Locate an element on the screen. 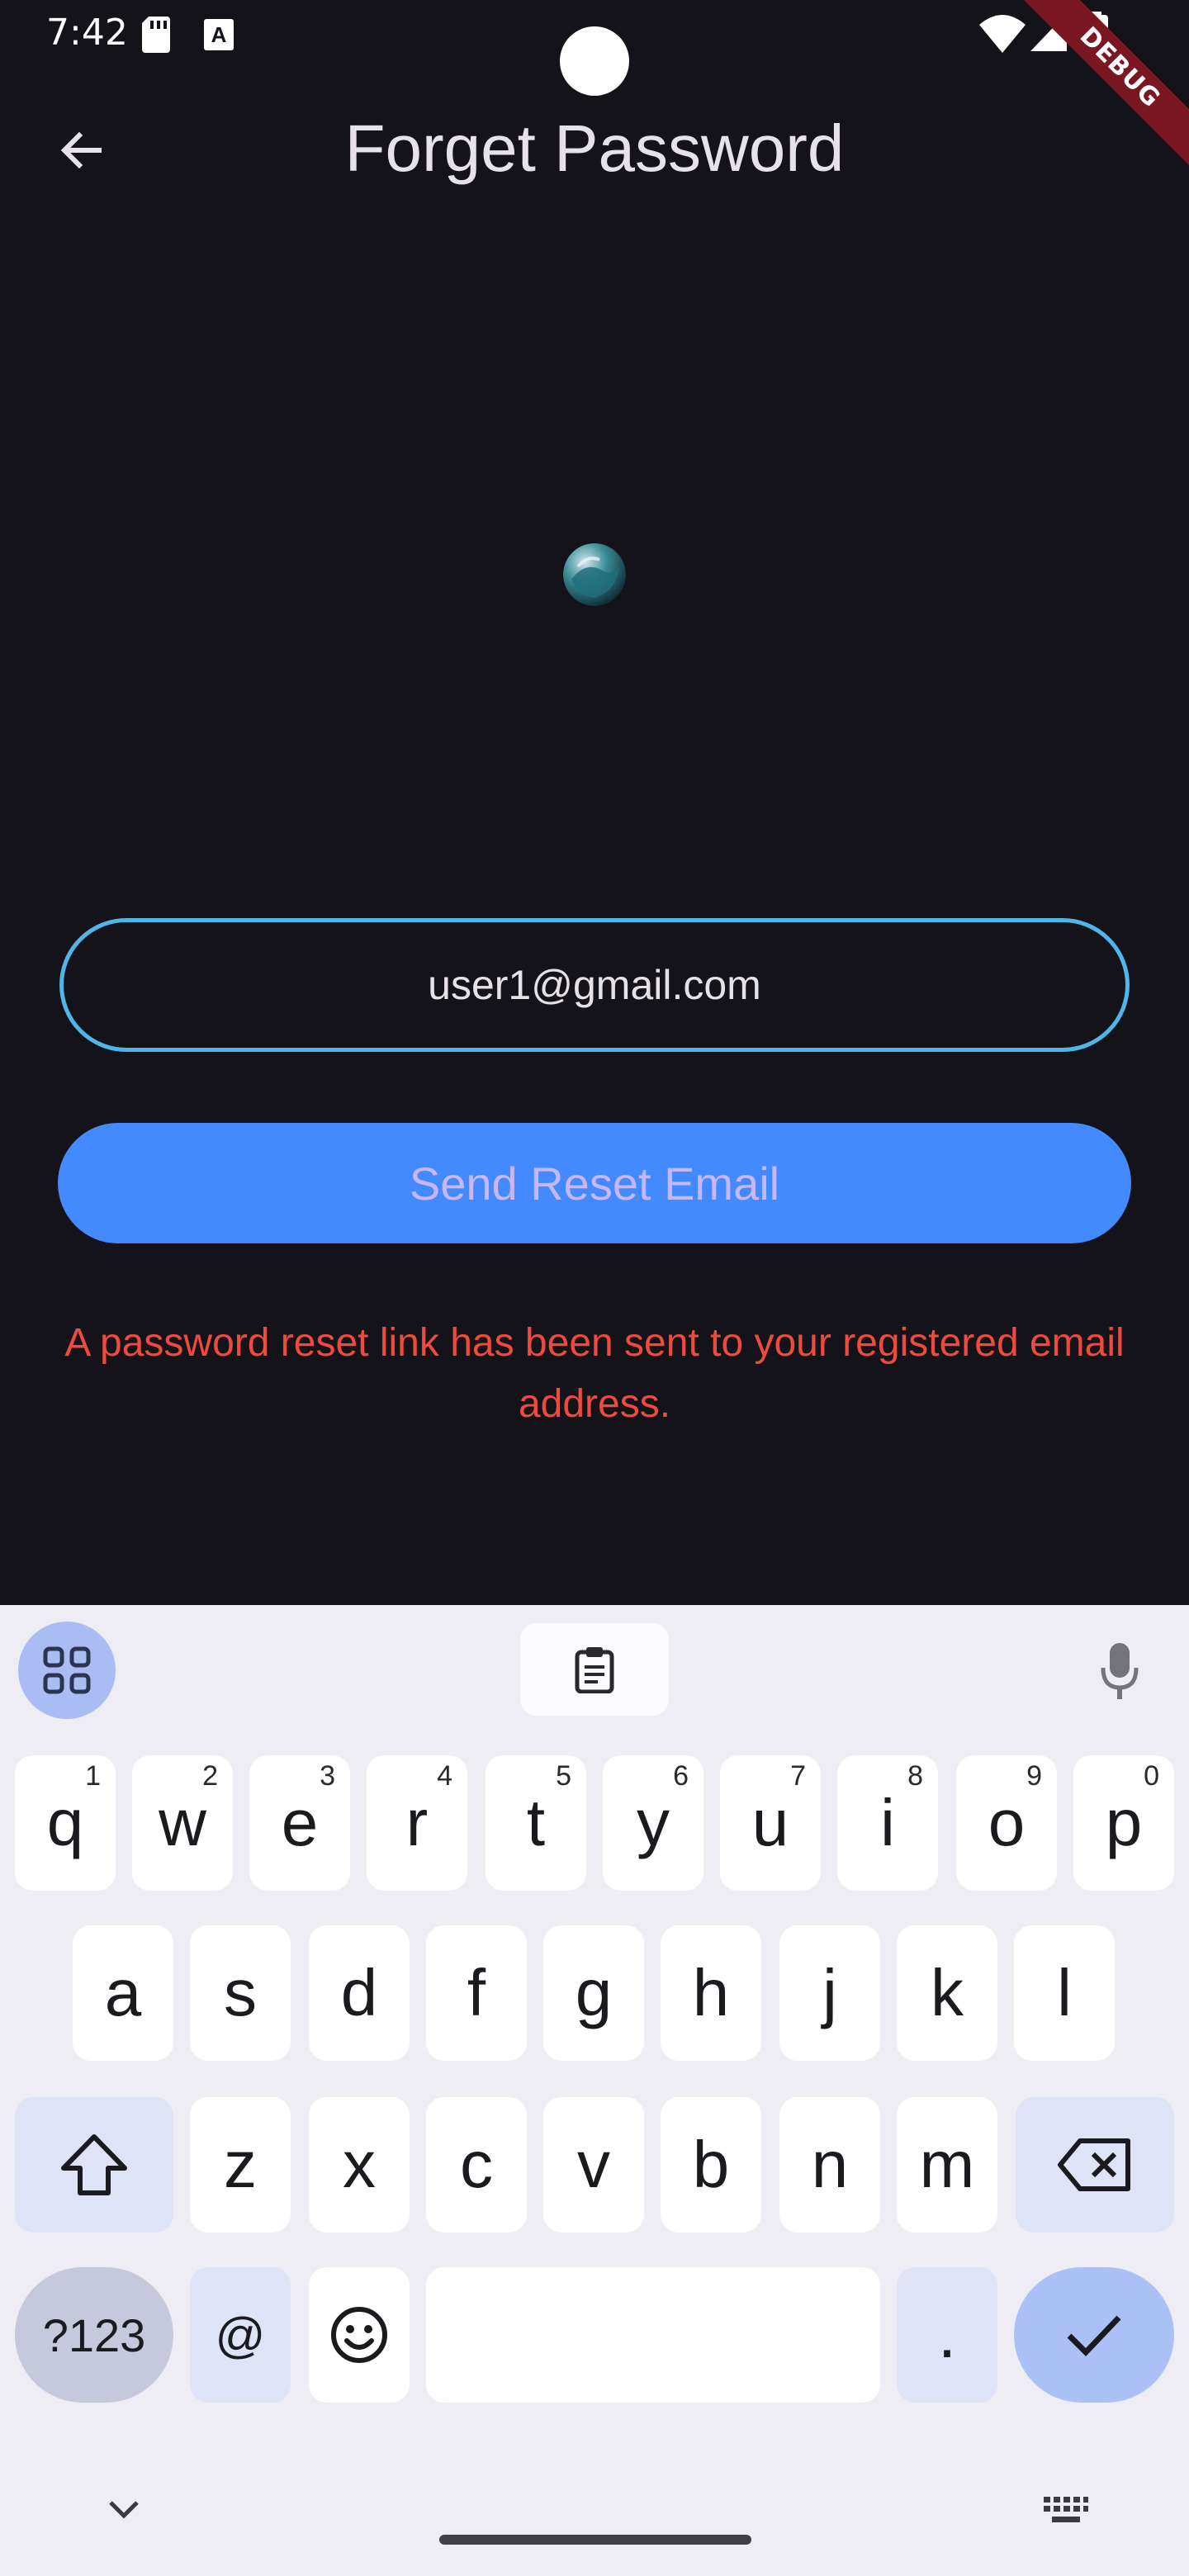 The image size is (1189, 2576). emoji-icon is located at coordinates (359, 2335).